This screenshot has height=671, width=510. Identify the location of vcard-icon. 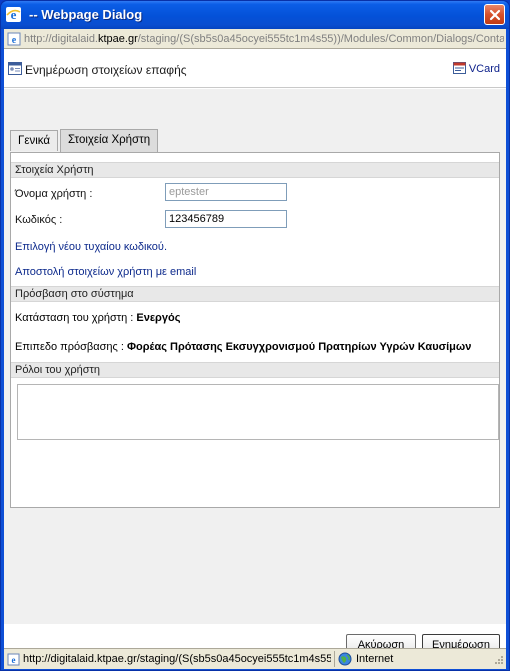
(459, 68).